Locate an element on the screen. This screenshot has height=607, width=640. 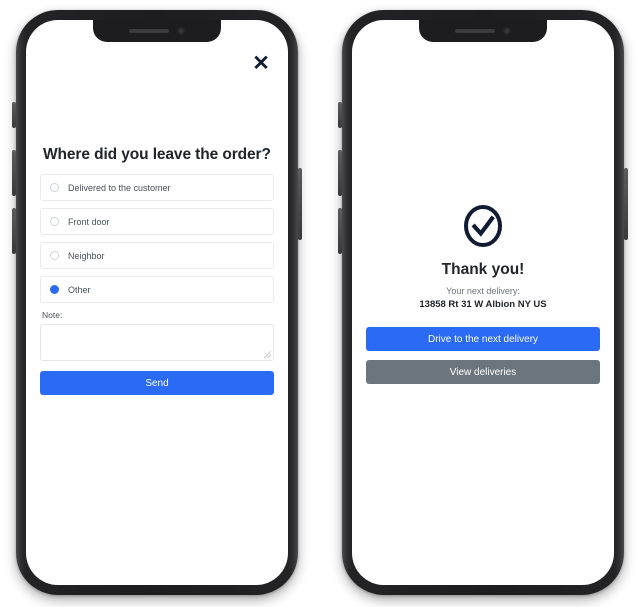
mute-switch-right is located at coordinates (340, 115).